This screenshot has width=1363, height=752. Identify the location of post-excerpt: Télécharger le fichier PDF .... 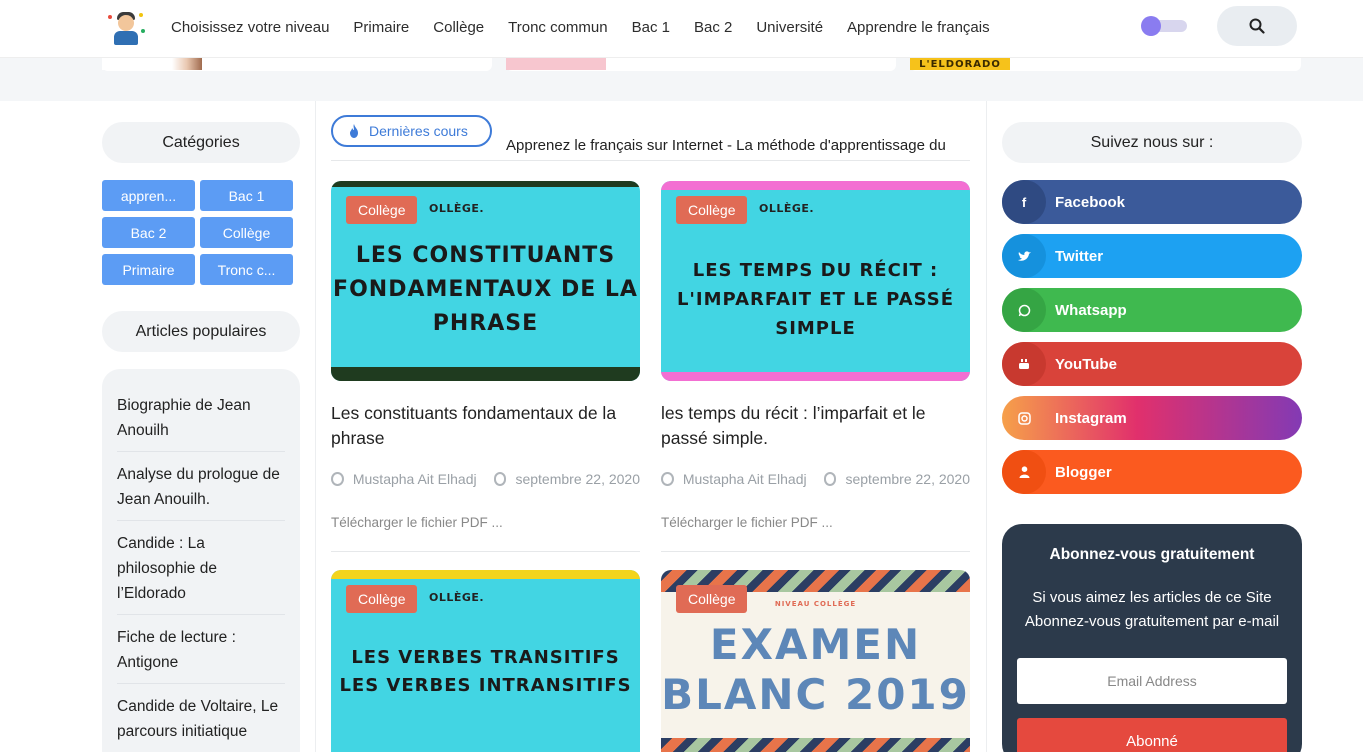
(747, 522).